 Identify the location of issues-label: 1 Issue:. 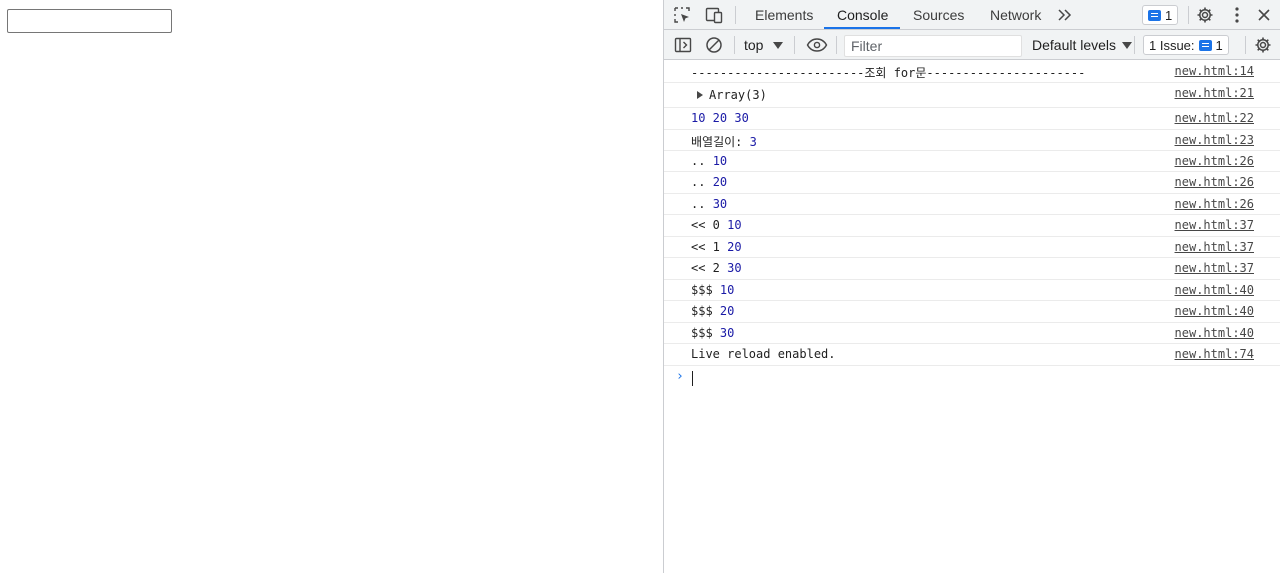
(1172, 45).